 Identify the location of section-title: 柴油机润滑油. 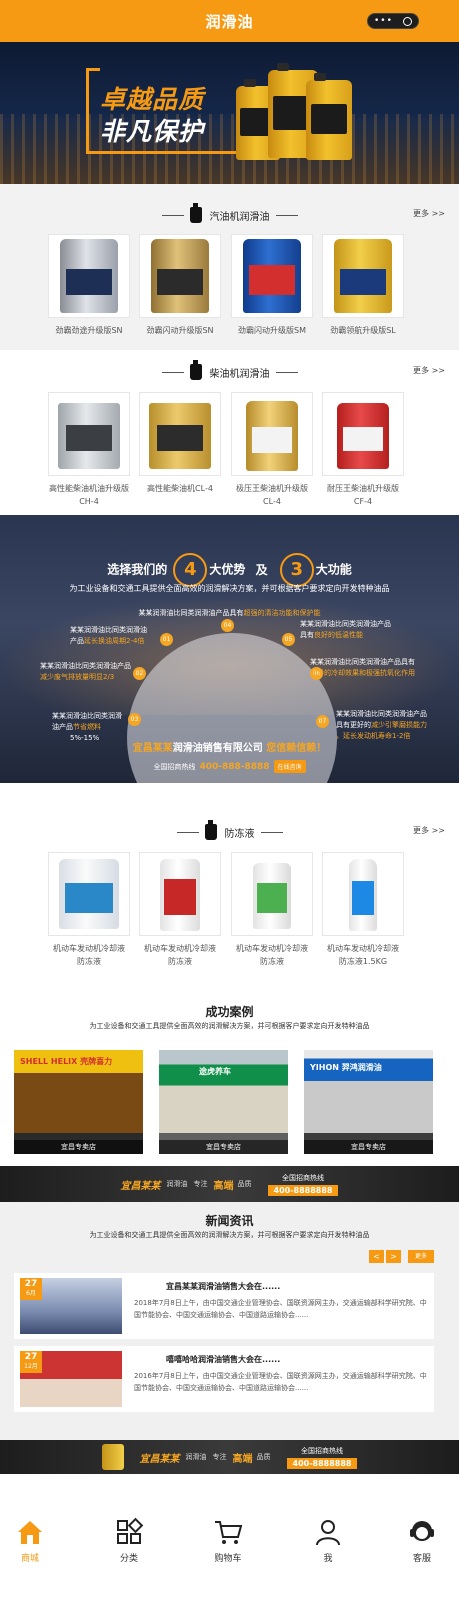
(239, 374).